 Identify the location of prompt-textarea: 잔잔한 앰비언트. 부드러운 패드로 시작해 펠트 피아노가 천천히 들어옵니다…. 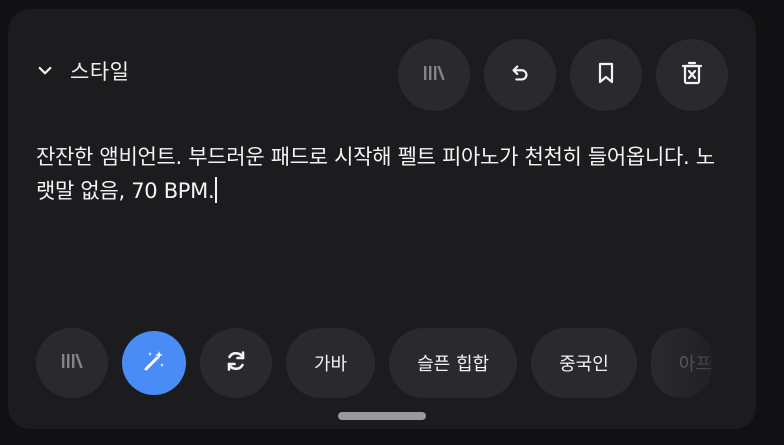
(381, 174).